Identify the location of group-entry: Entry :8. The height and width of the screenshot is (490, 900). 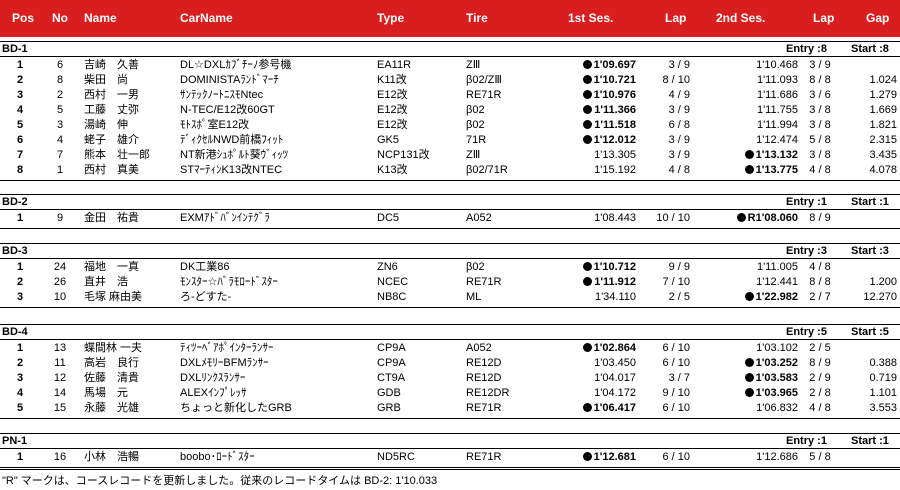
(806, 49).